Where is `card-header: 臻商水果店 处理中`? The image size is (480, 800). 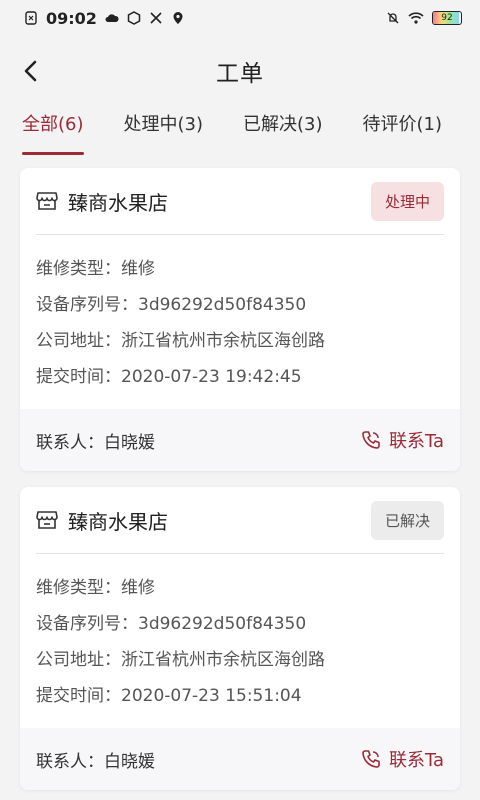 card-header: 臻商水果店 处理中 is located at coordinates (240, 201).